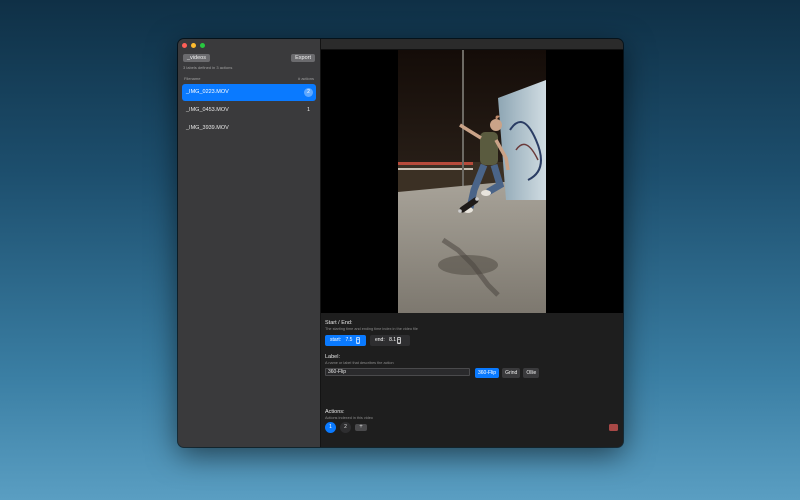 Image resolution: width=800 pixels, height=500 pixels. I want to click on file-name: _IMG_0223.MOV, so click(207, 92).